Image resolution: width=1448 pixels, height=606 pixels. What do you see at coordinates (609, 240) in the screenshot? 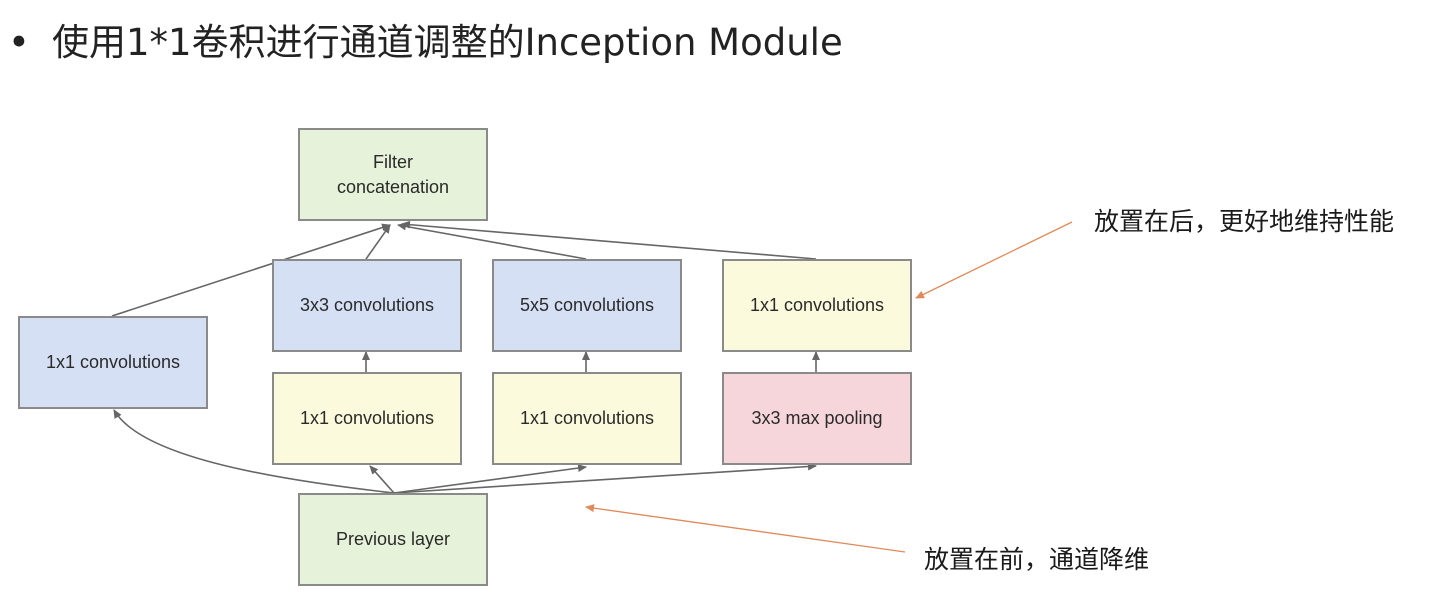
I see `edge-proj-to-concat` at bounding box center [609, 240].